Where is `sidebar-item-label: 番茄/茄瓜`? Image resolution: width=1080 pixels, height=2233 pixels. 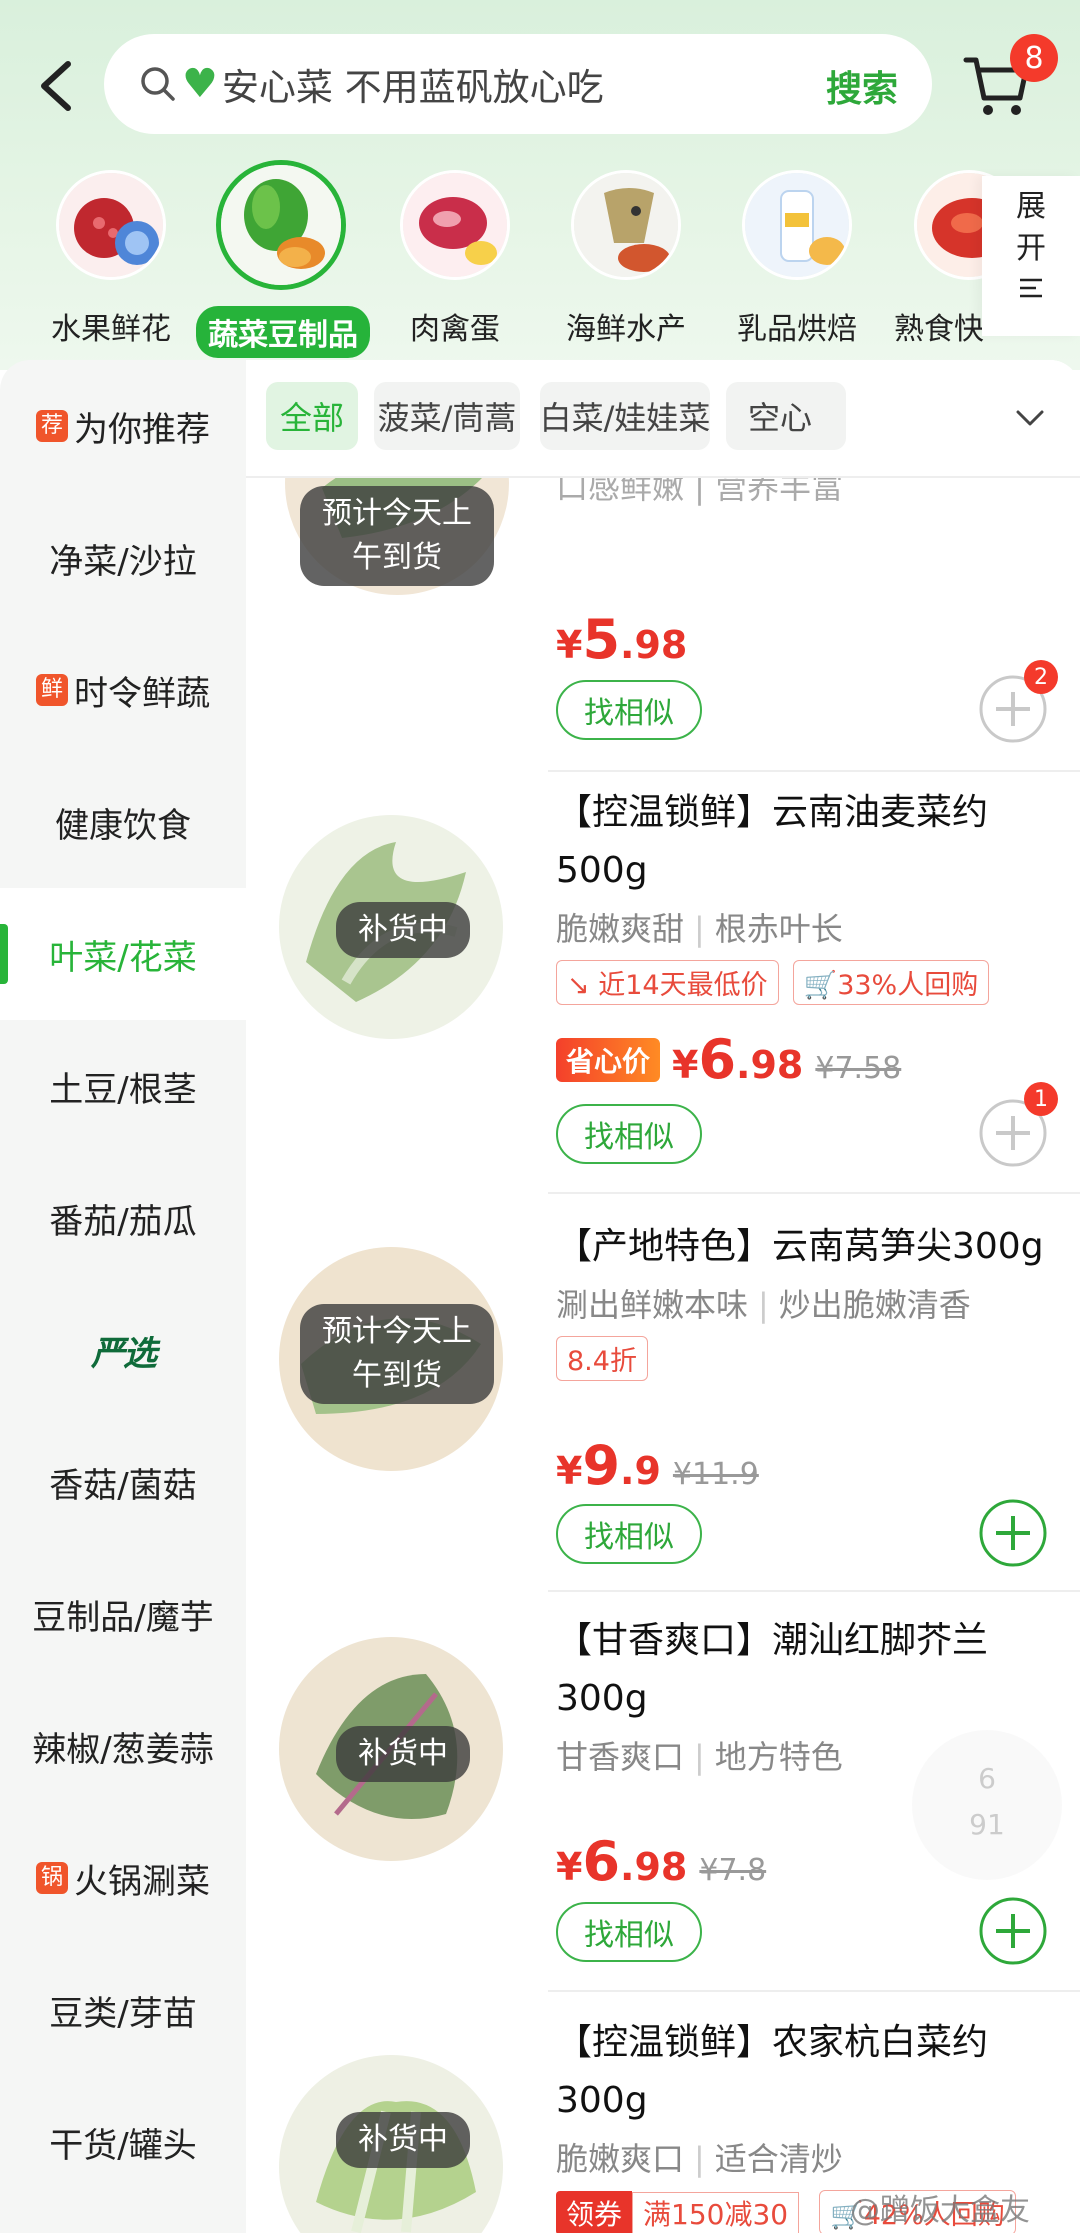 sidebar-item-label: 番茄/茄瓜 is located at coordinates (123, 1221).